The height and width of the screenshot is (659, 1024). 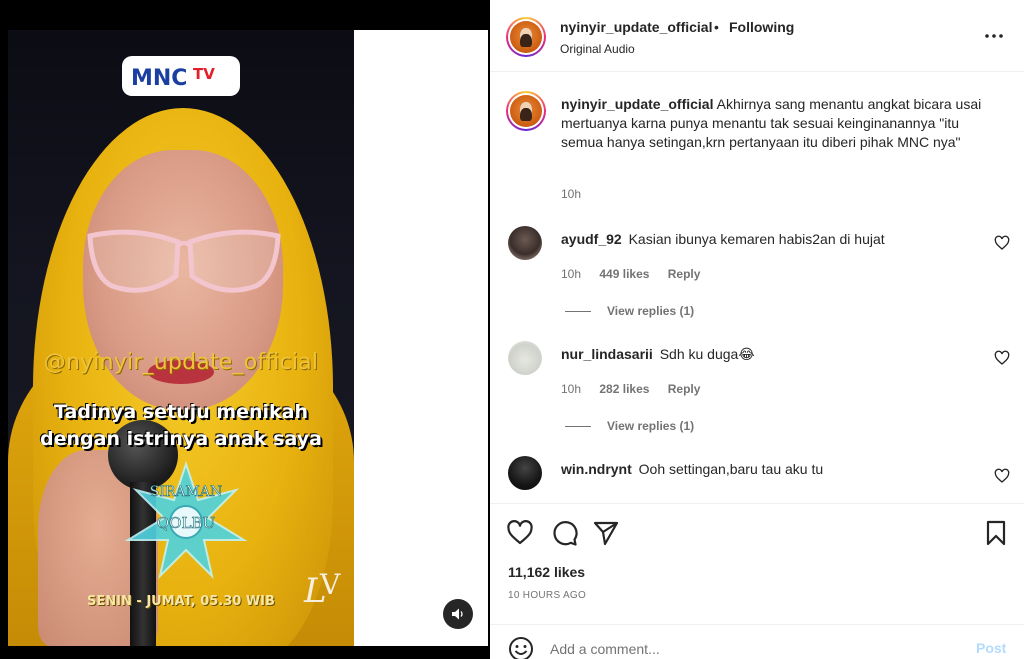 What do you see at coordinates (996, 533) in the screenshot?
I see `save-bookmark-icon` at bounding box center [996, 533].